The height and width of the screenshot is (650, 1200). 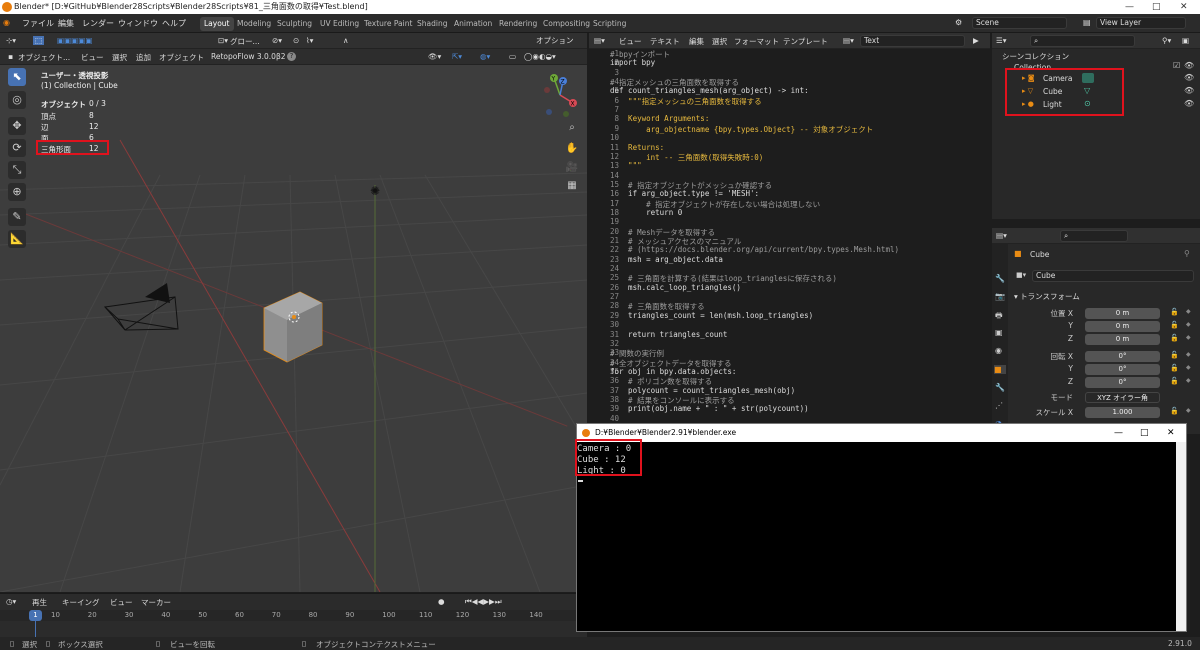 I want to click on keying-menu: キーイング, so click(x=81, y=602).